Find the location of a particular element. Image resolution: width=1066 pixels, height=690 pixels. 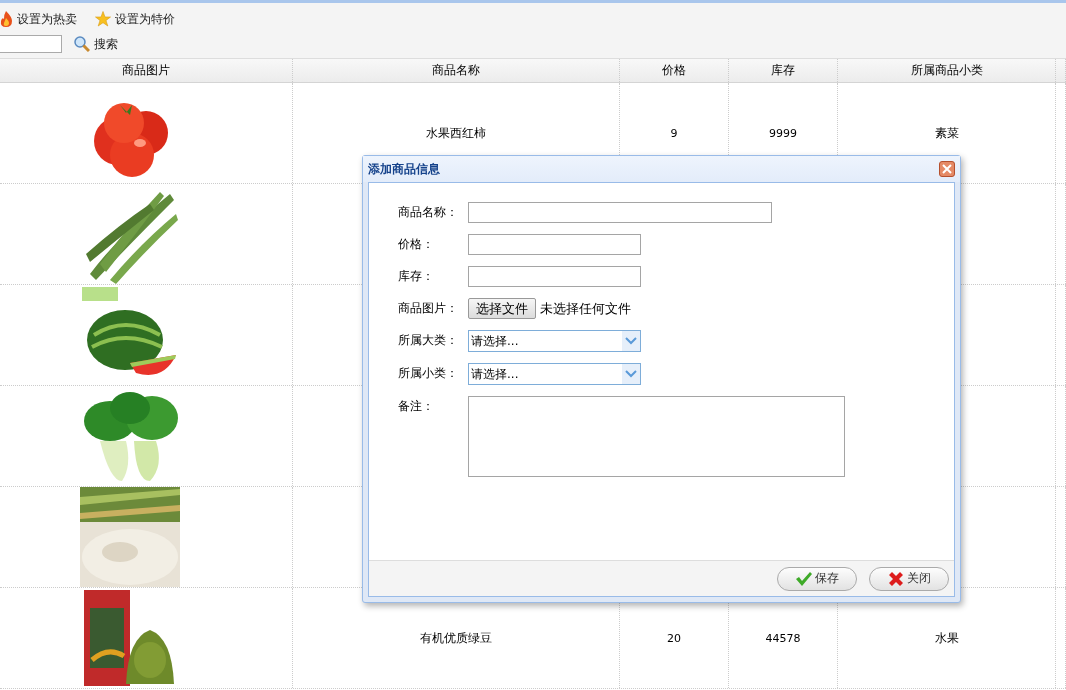

stock-value: 44578 is located at coordinates (783, 638).